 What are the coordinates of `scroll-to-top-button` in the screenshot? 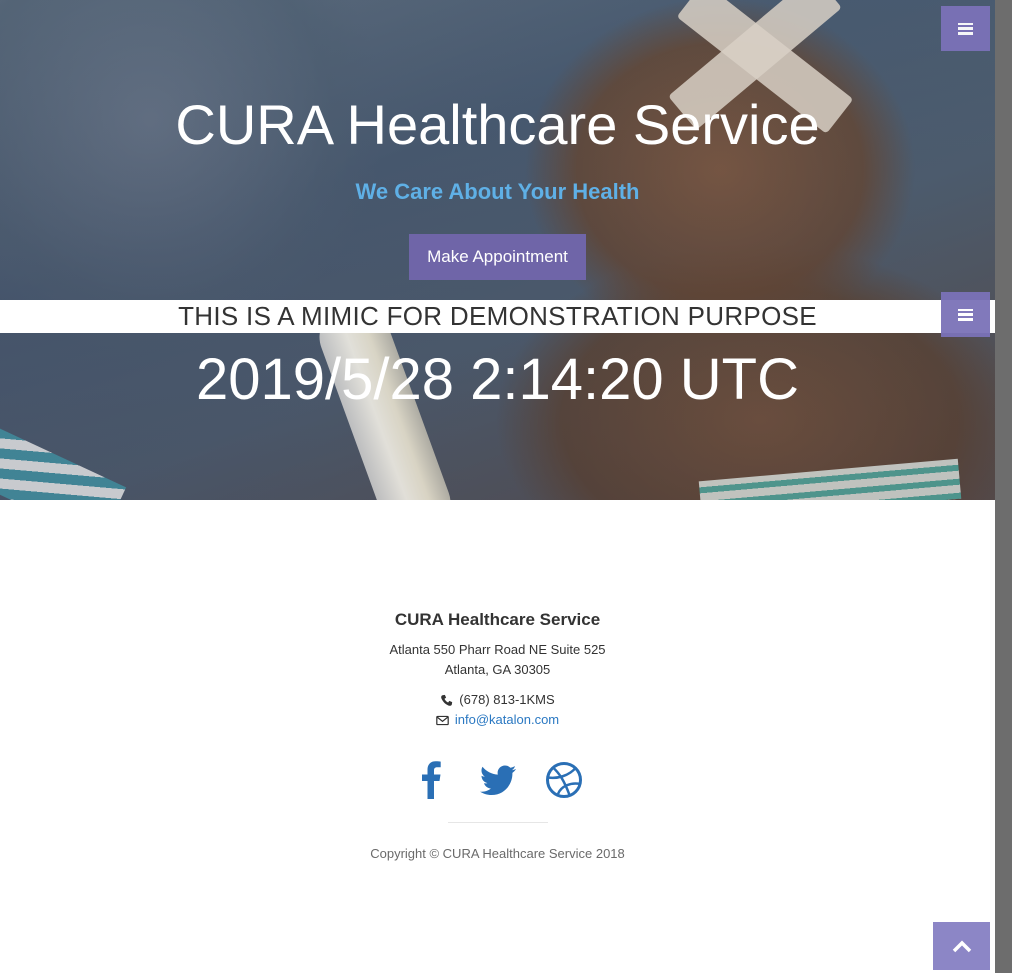 It's located at (961, 946).